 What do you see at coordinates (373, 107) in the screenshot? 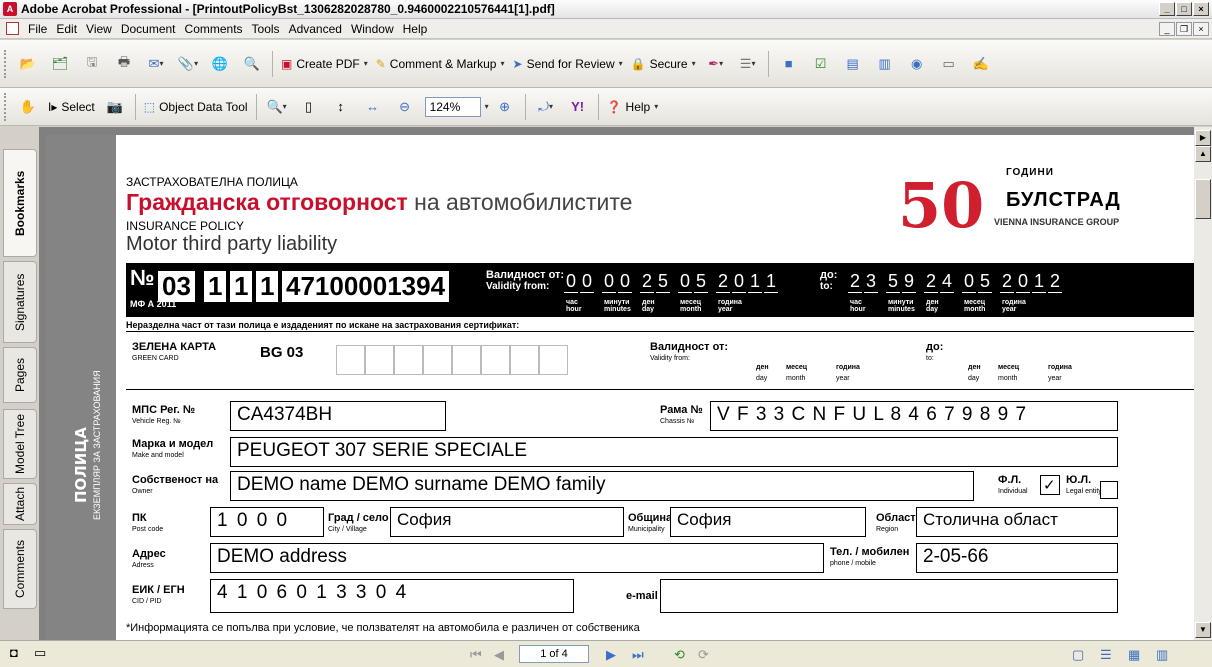
I see `fit-width-icon: ↔` at bounding box center [373, 107].